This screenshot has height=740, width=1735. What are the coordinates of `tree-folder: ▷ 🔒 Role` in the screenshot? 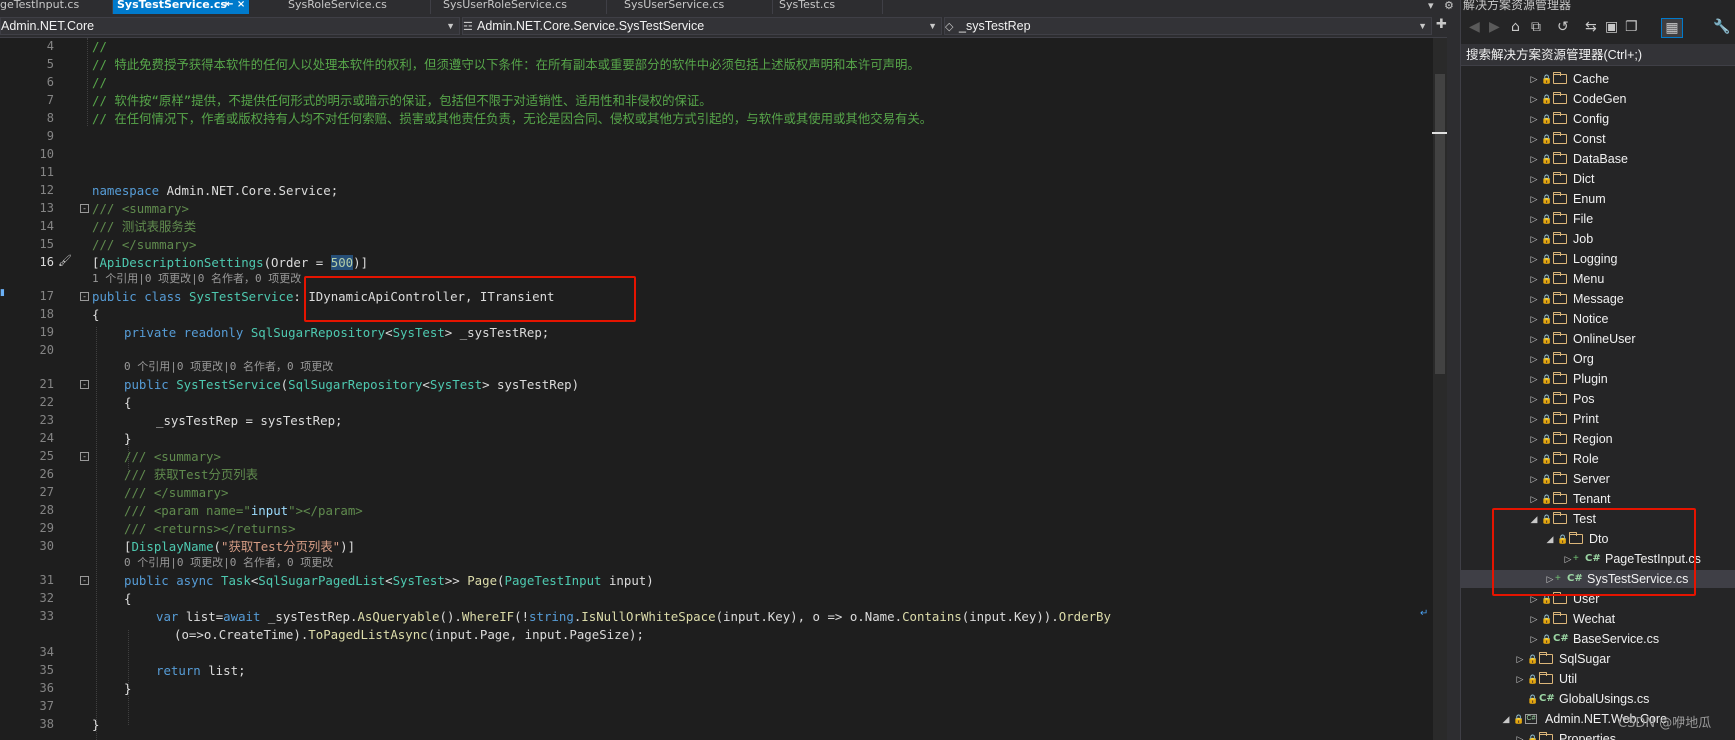 It's located at (1598, 459).